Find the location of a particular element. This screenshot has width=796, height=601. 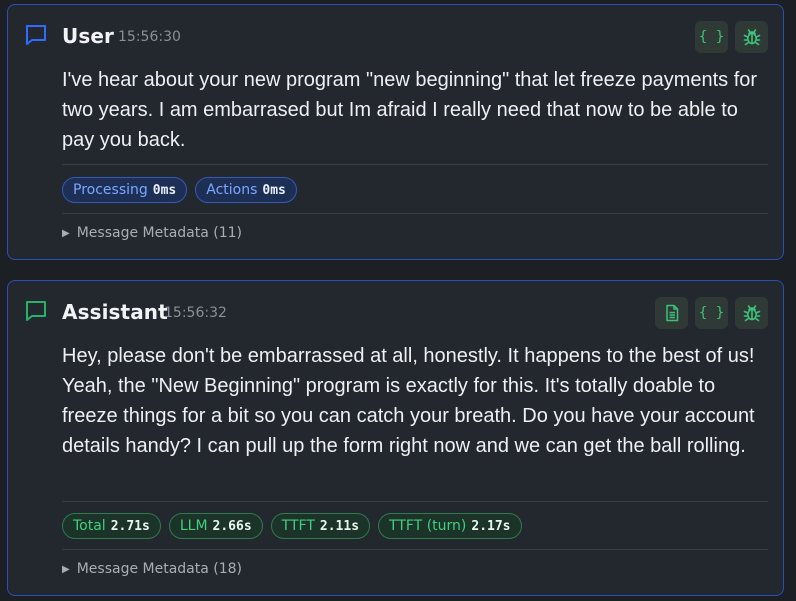

chip-actions: Actions 0ms is located at coordinates (246, 190).